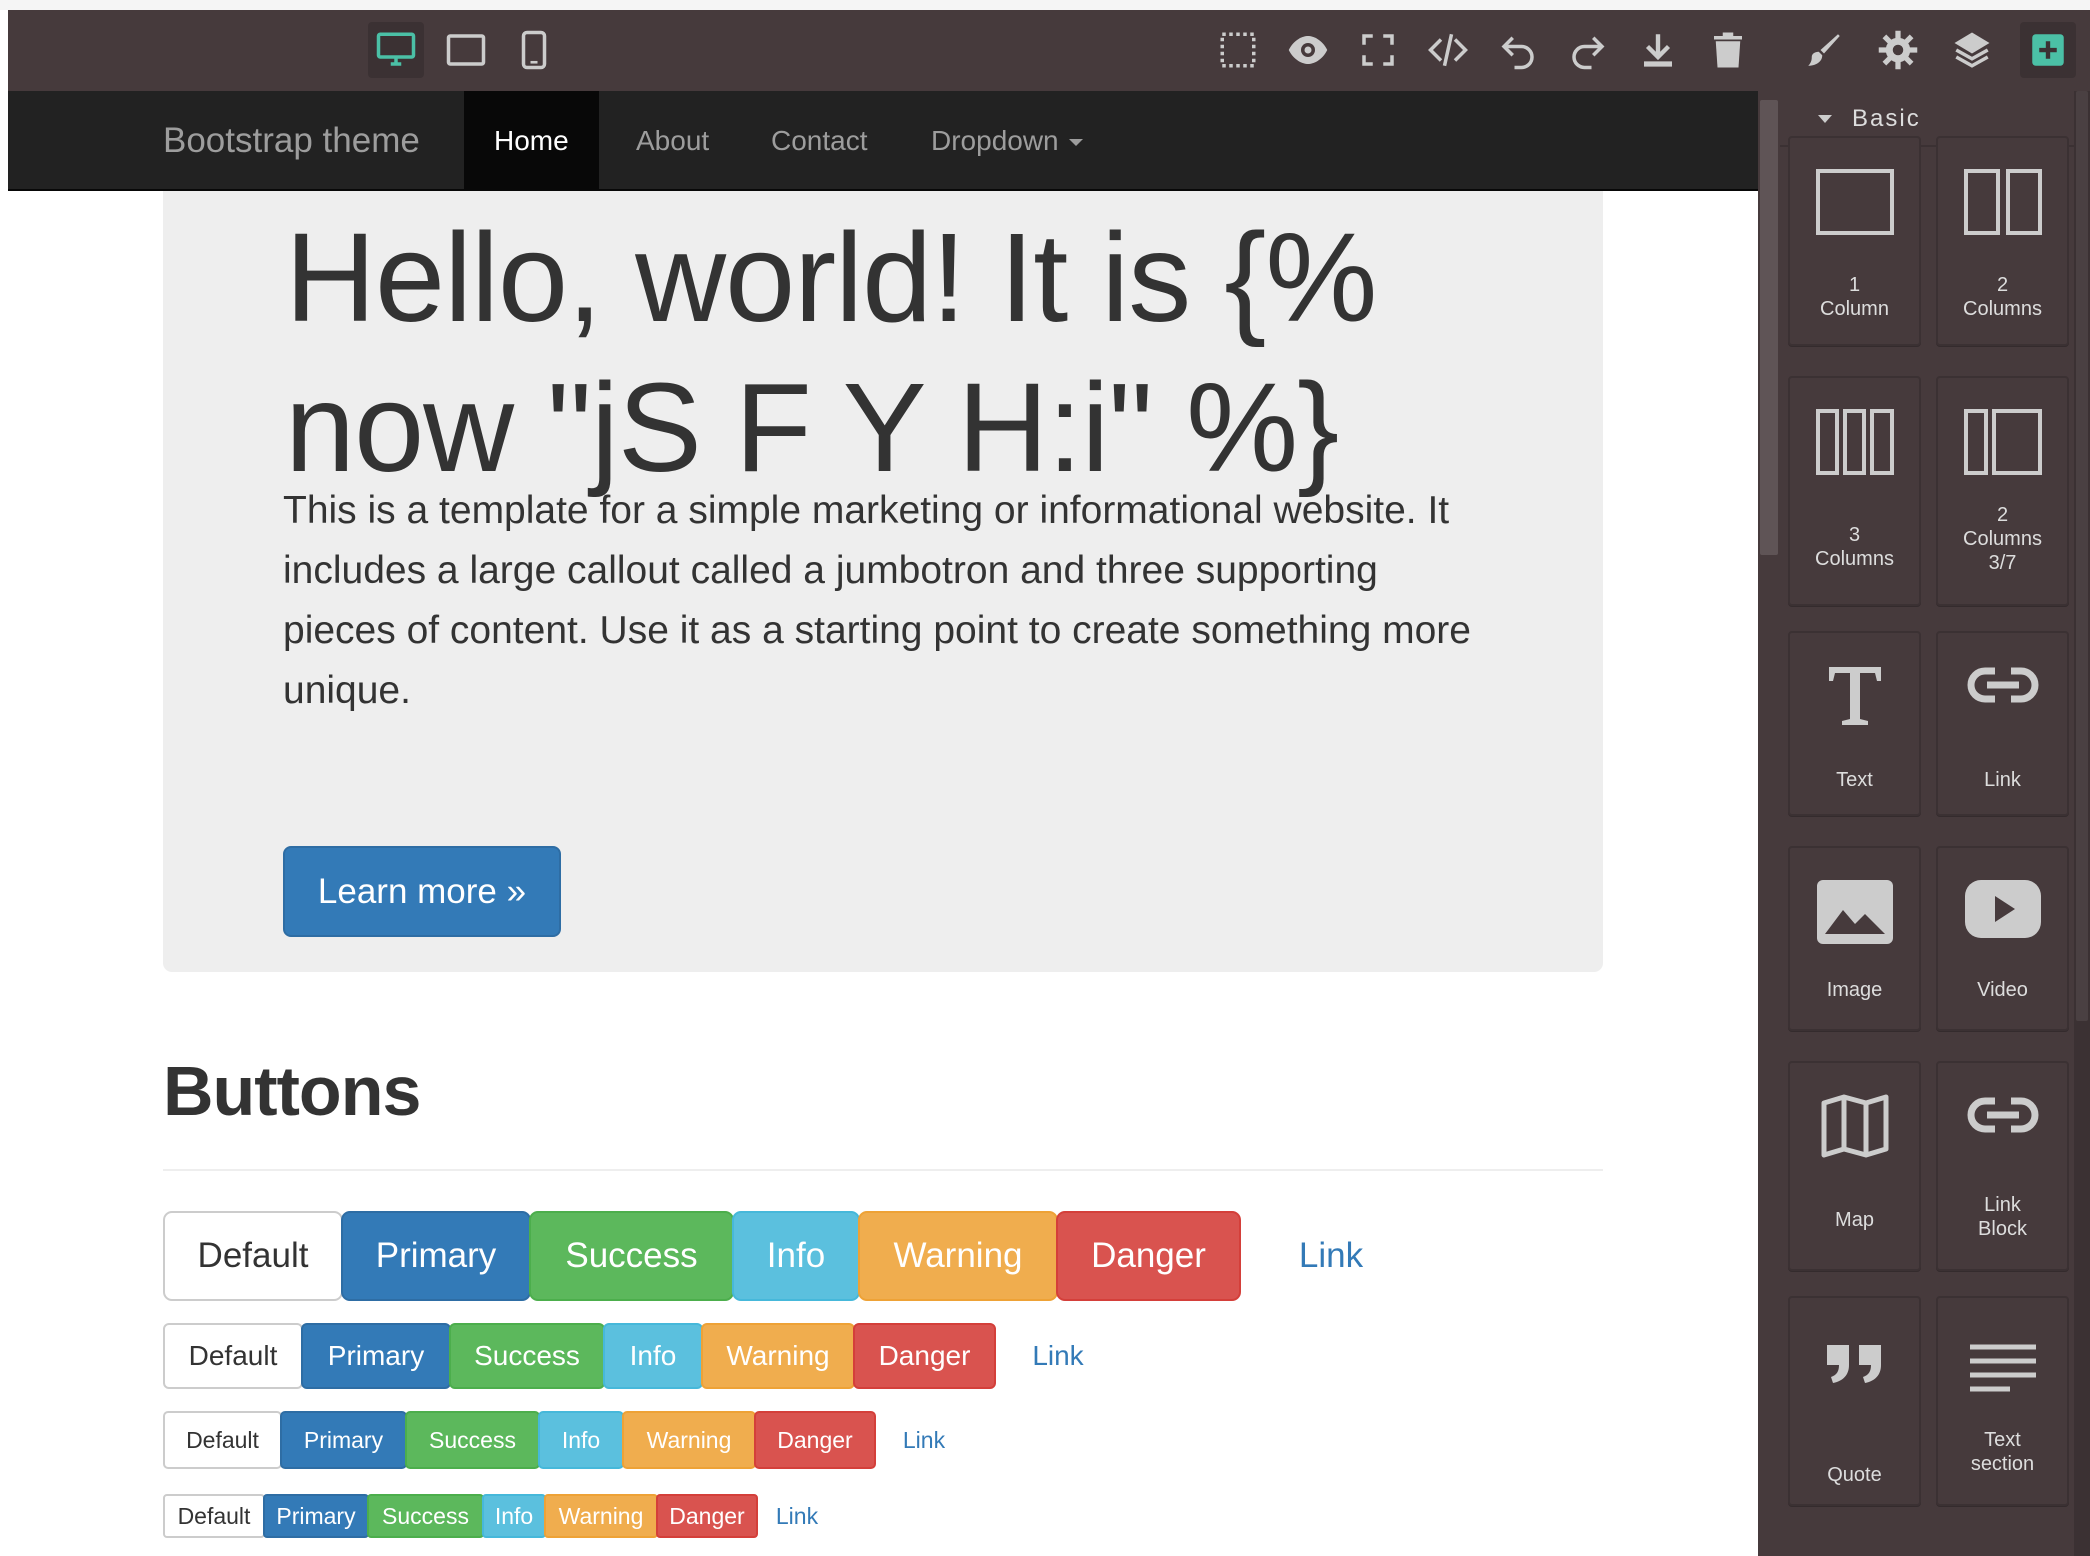 This screenshot has height=1556, width=2090. Describe the element at coordinates (1378, 50) in the screenshot. I see `fullscreen-icon` at that location.